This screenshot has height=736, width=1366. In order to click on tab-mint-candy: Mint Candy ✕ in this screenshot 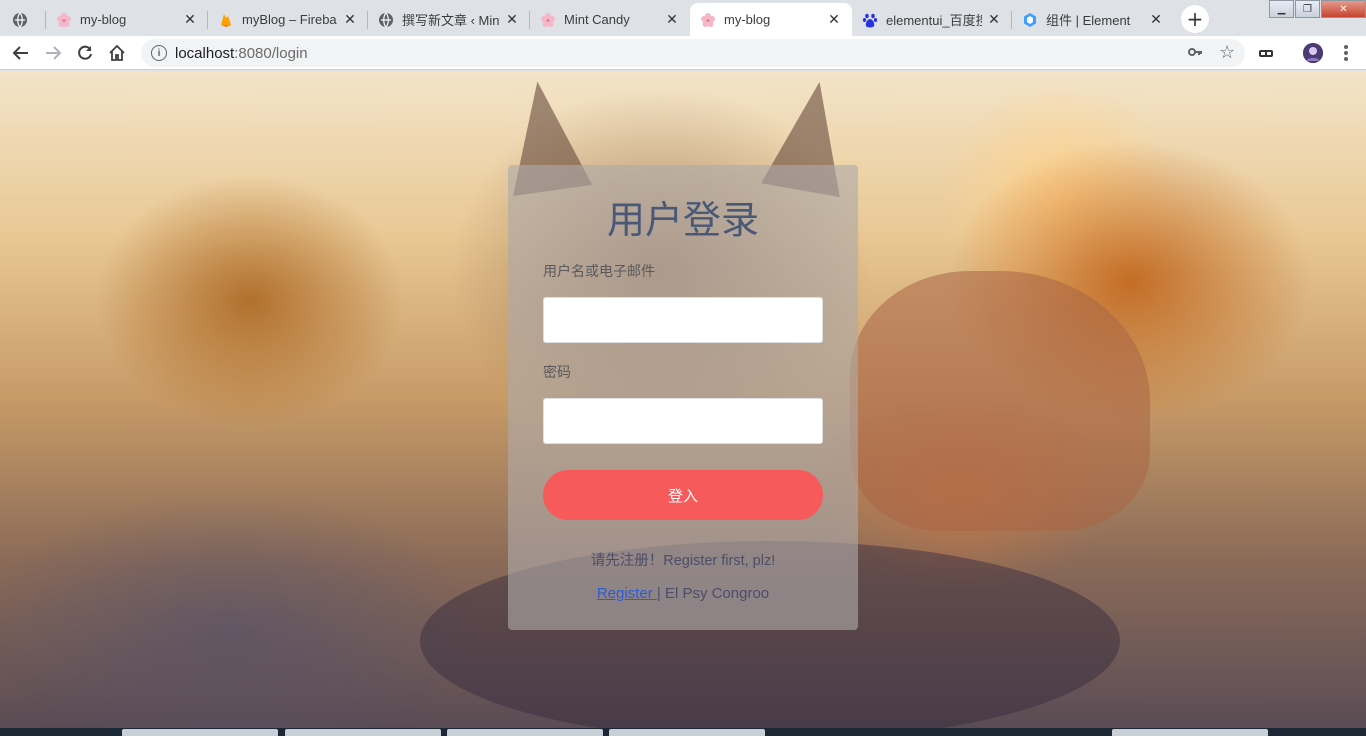, I will do `click(610, 19)`.